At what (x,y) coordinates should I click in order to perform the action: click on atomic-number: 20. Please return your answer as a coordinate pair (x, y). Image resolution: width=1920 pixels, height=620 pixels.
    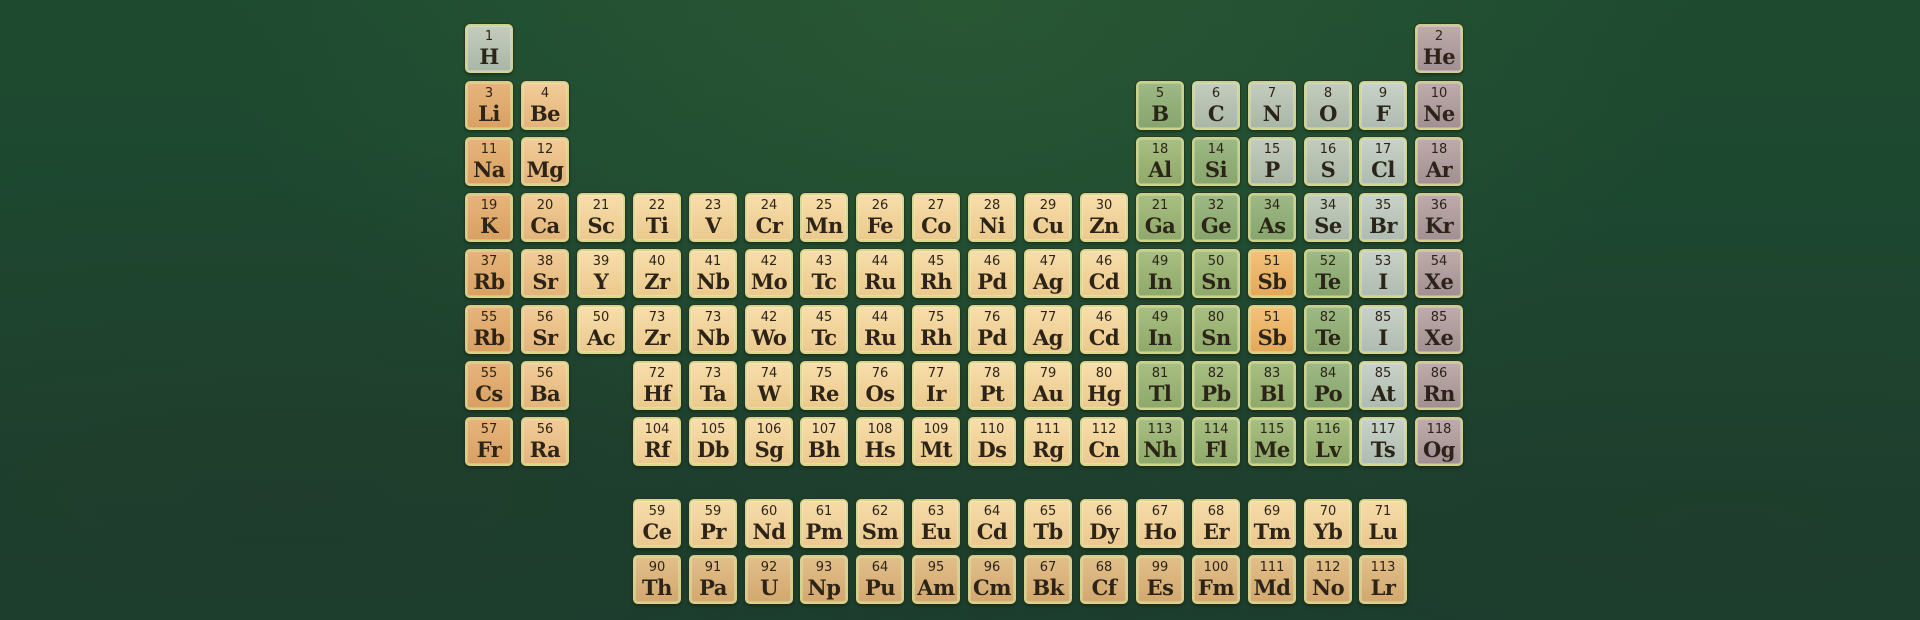
    Looking at the image, I should click on (545, 205).